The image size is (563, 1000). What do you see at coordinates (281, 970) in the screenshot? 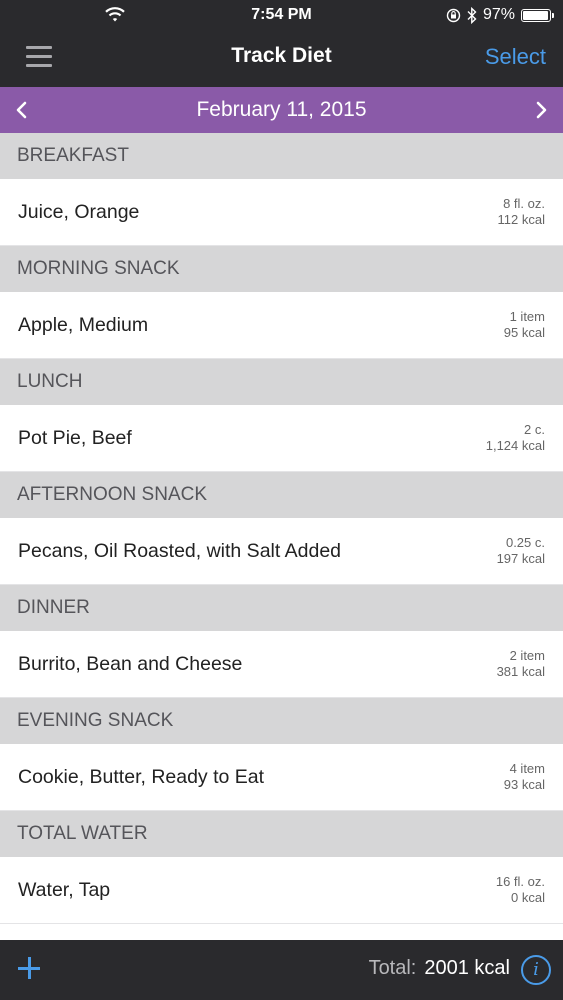
I see `bottom-toolbar: Total: 2001 kcal i` at bounding box center [281, 970].